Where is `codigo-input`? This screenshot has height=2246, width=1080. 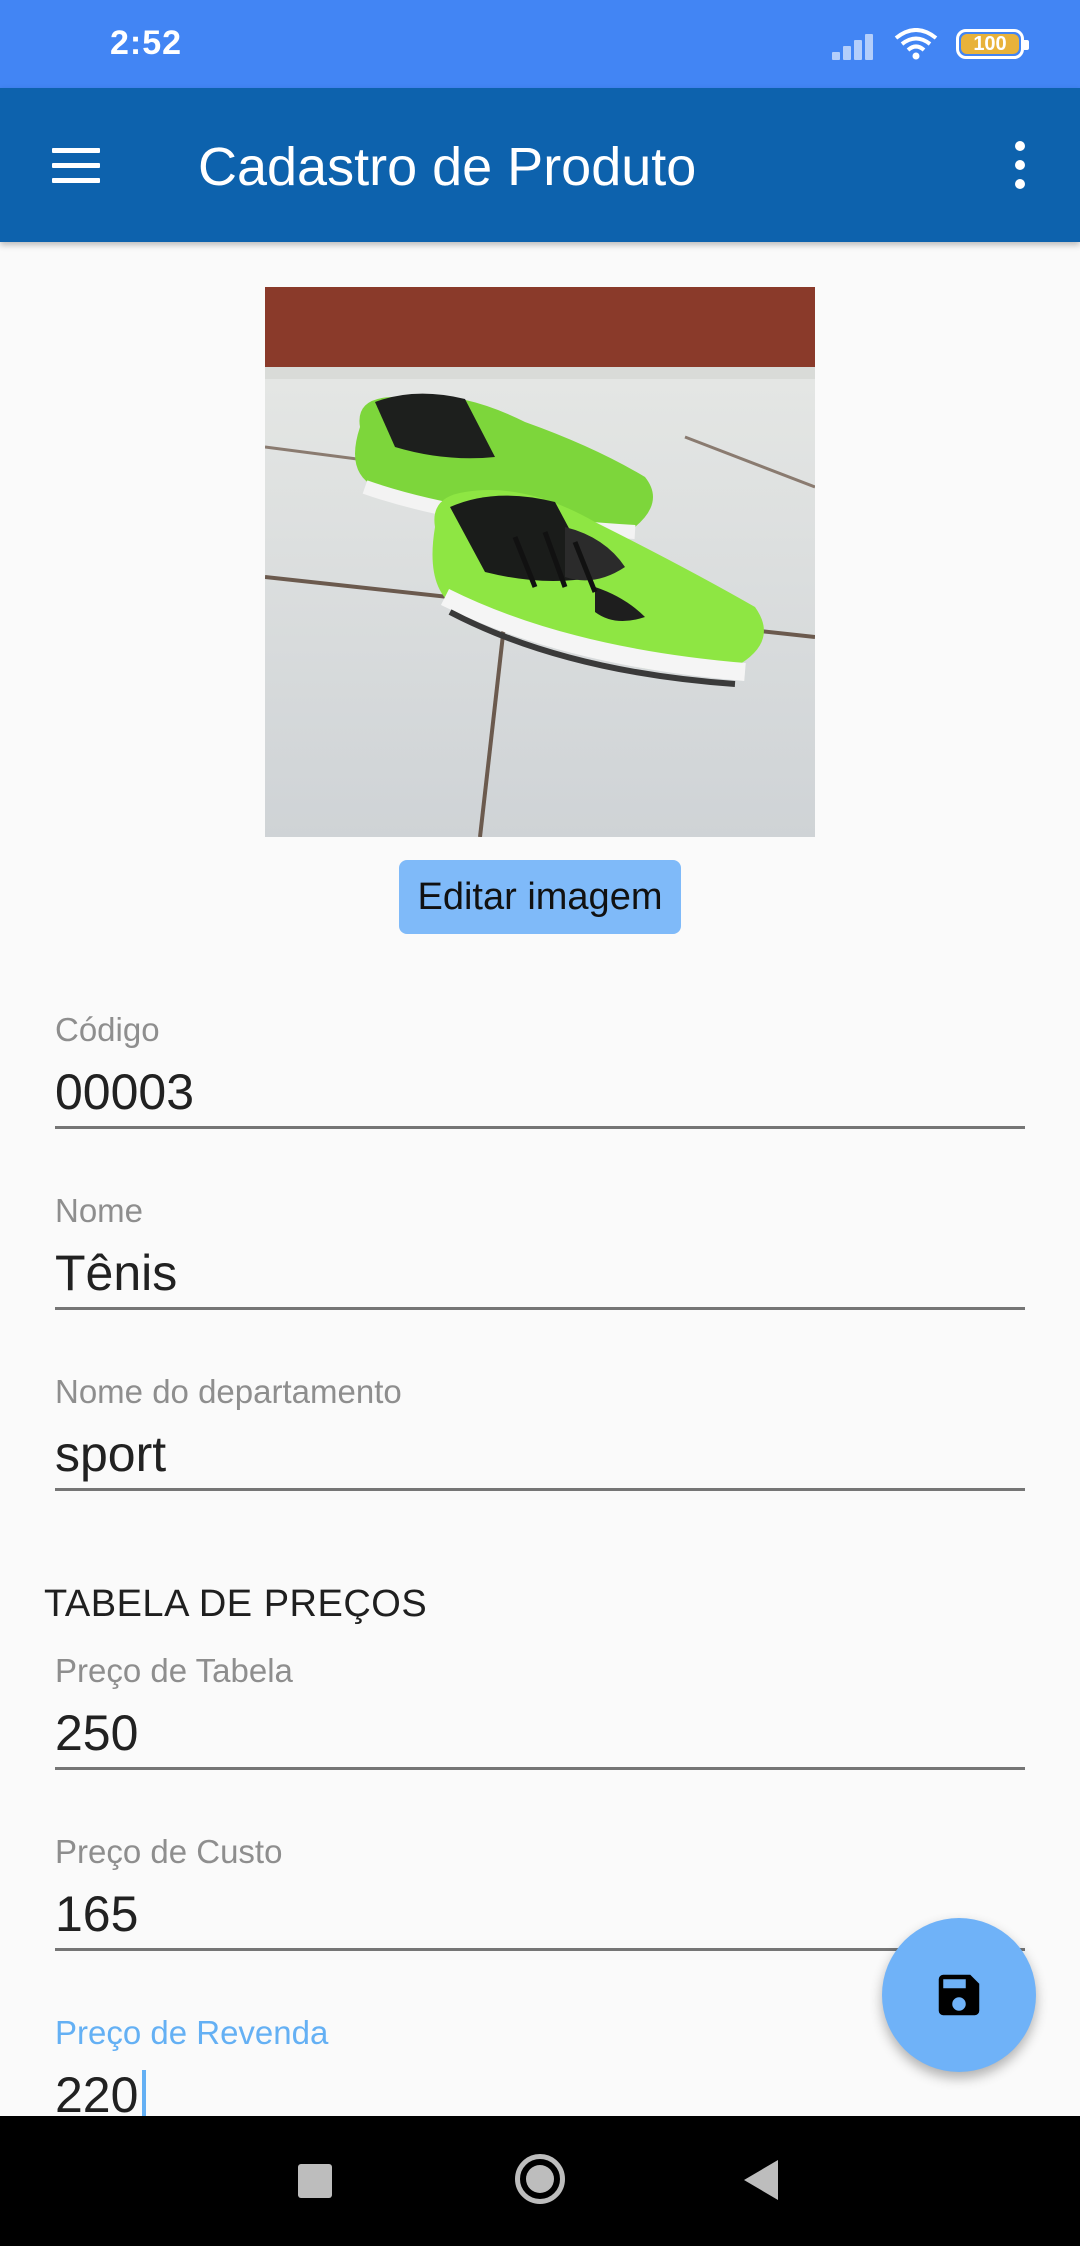 codigo-input is located at coordinates (540, 1089).